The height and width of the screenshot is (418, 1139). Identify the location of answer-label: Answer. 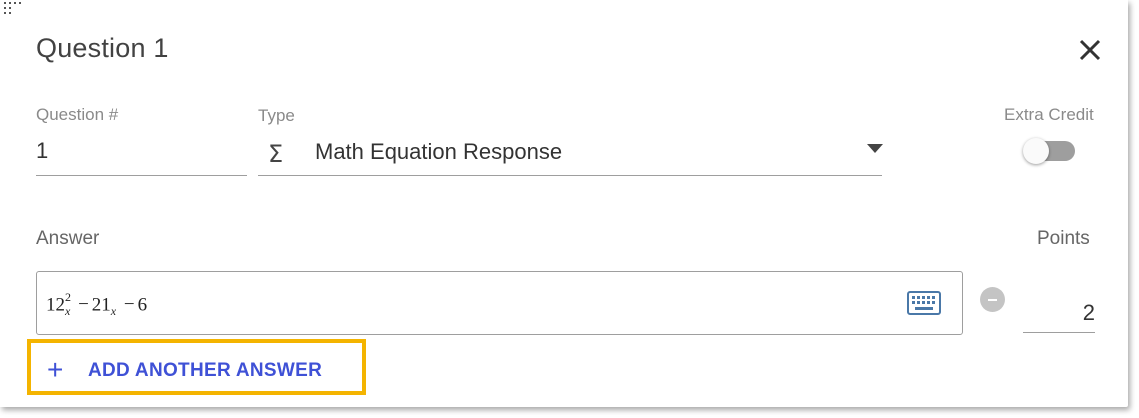
(68, 238).